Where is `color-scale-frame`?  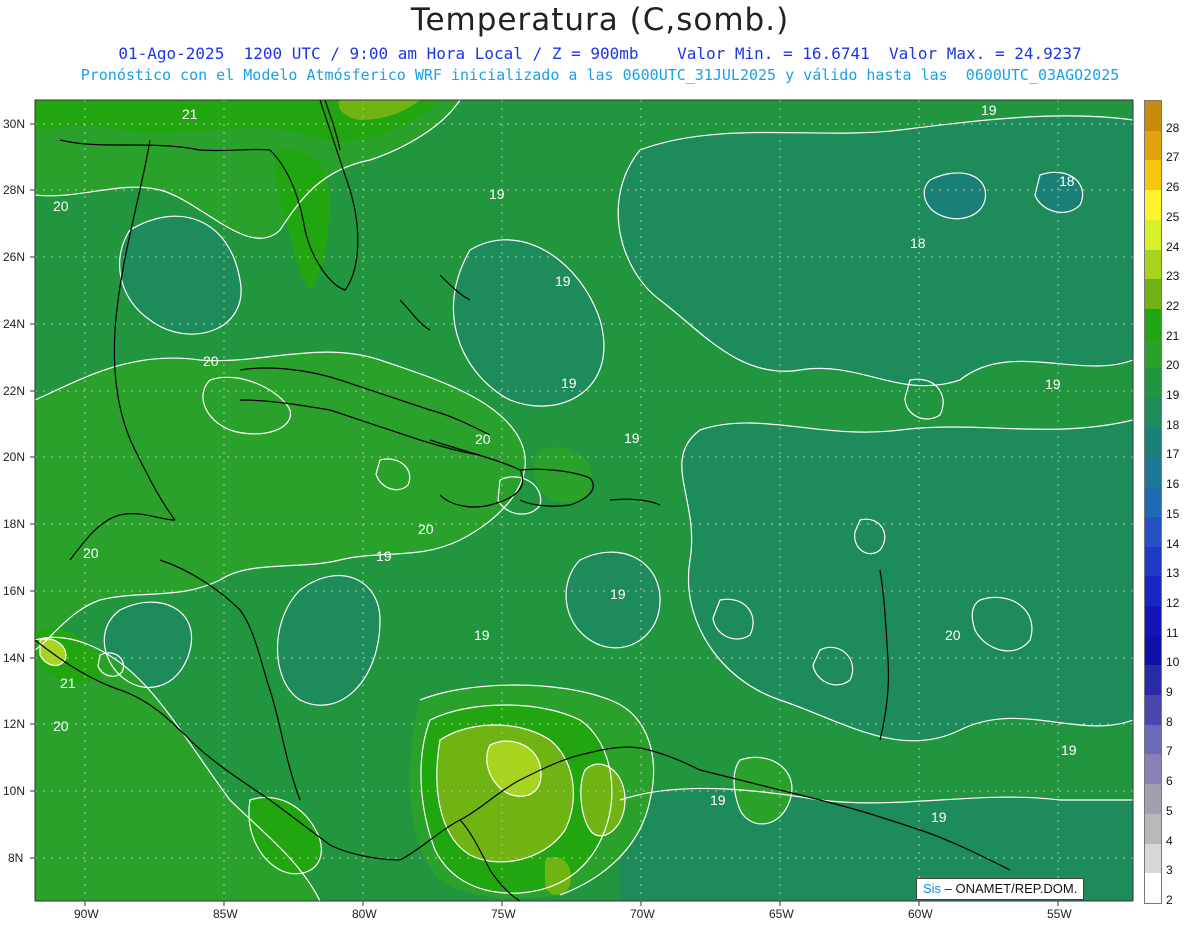 color-scale-frame is located at coordinates (1153, 502).